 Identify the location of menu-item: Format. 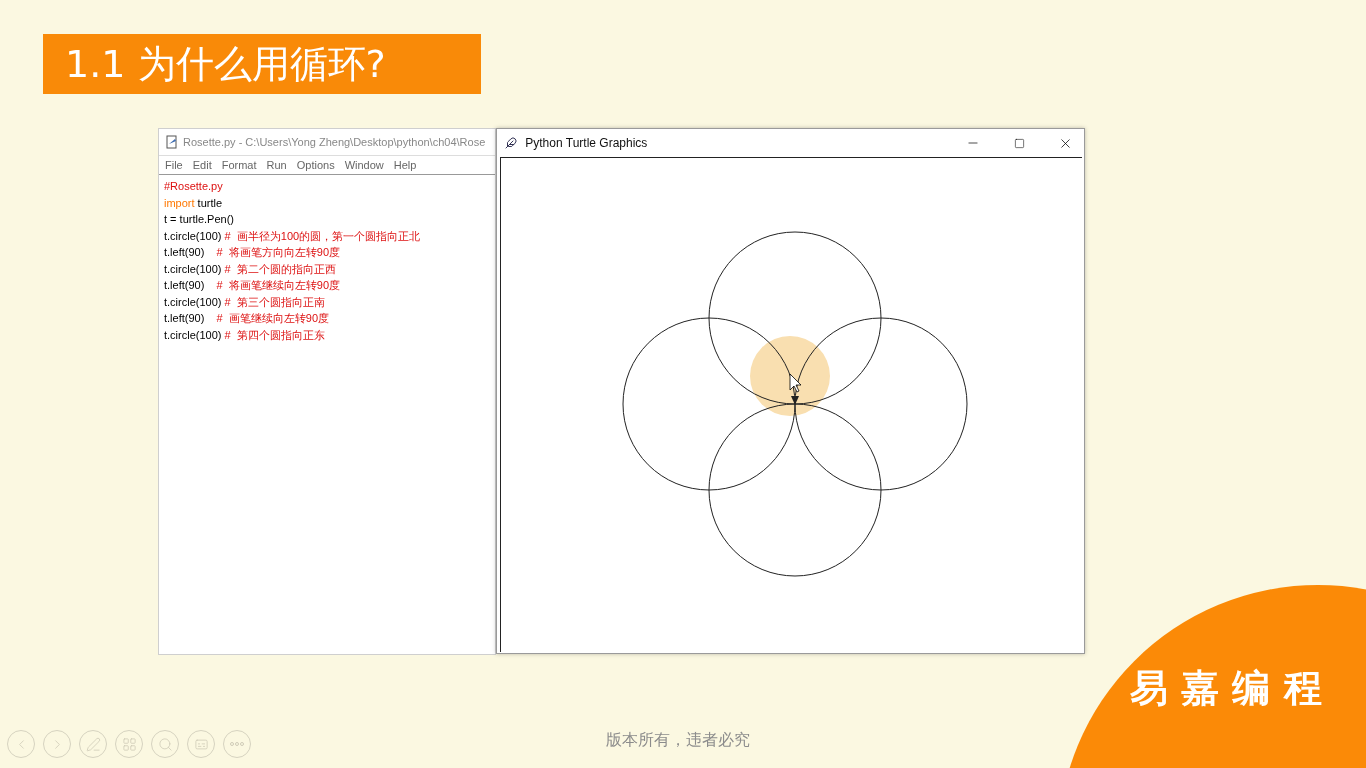
(239, 165).